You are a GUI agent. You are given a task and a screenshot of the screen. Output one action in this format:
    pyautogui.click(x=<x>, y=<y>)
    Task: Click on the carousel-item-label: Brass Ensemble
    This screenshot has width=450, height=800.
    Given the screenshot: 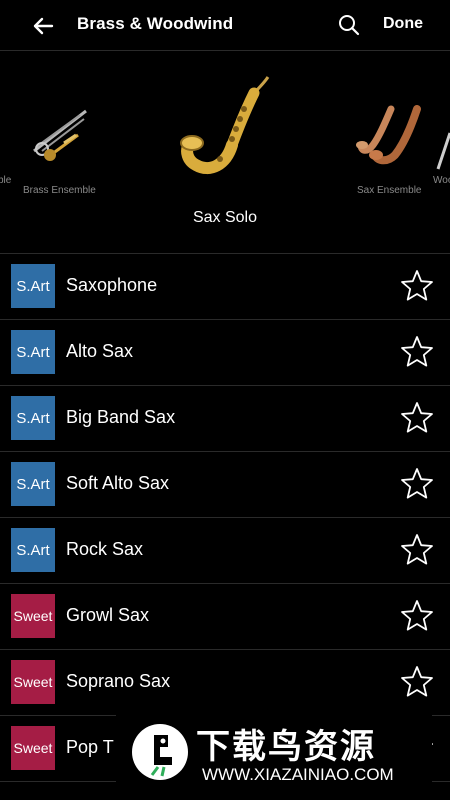 What is the action you would take?
    pyautogui.click(x=59, y=190)
    